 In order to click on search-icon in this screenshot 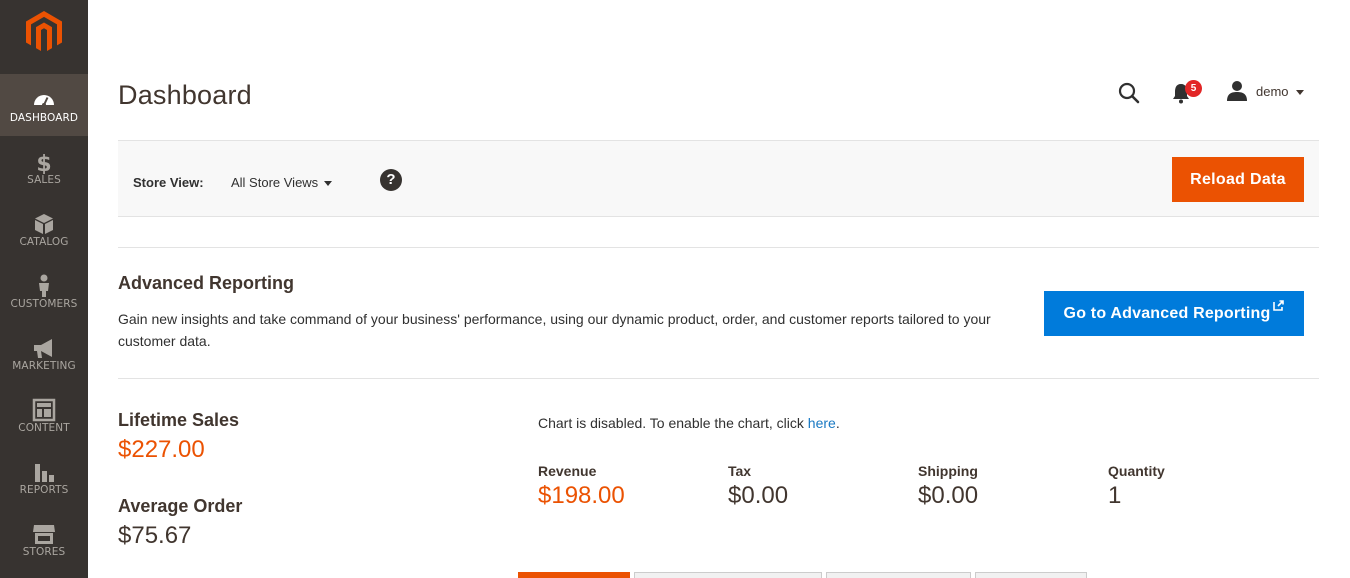, I will do `click(1129, 93)`.